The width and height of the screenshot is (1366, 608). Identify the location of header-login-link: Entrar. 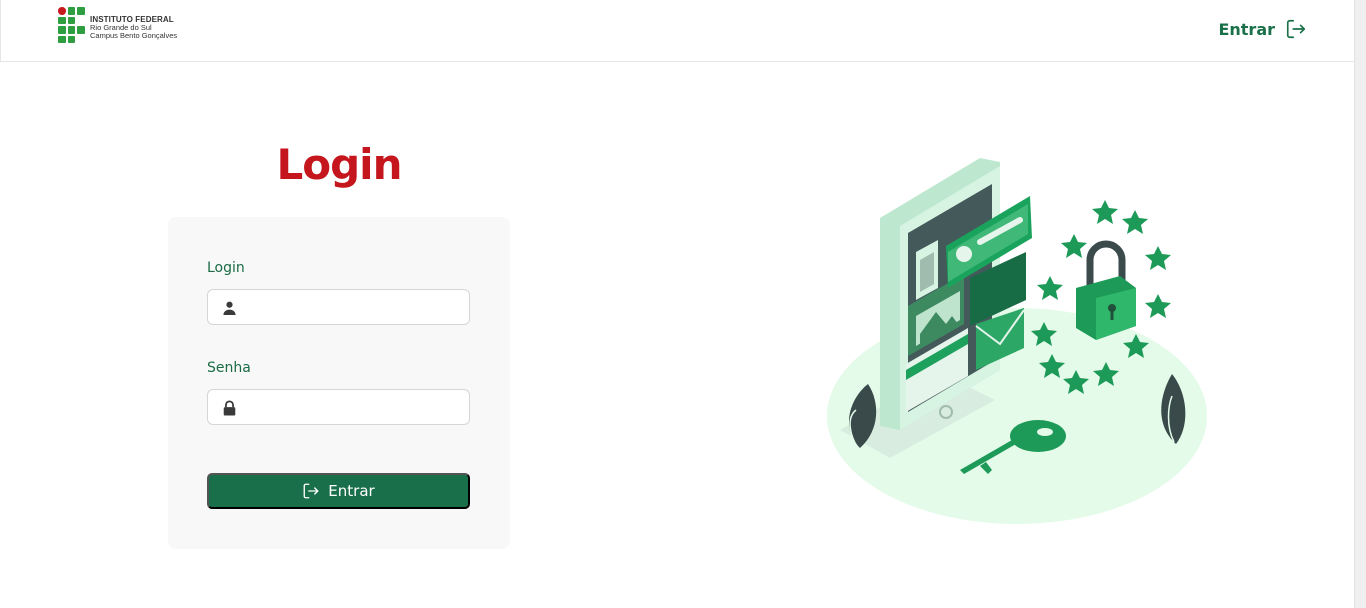
(1262, 29).